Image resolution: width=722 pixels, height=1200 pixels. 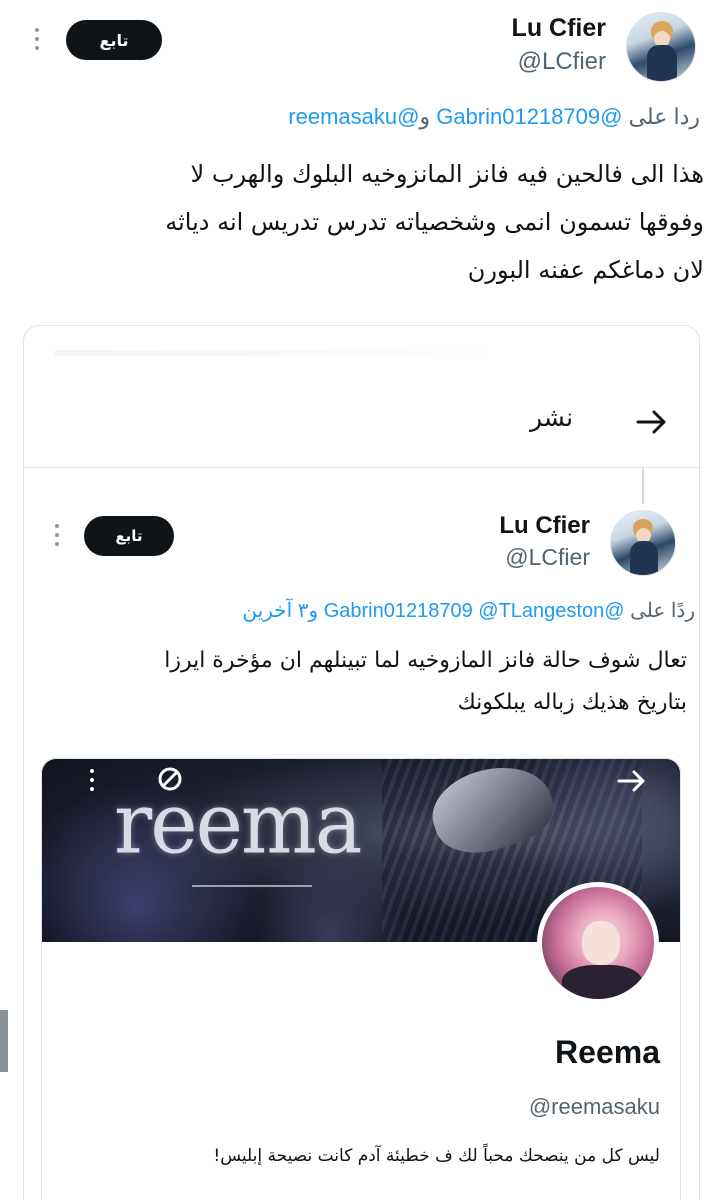 I want to click on banner-logo-text: reema, so click(x=238, y=823).